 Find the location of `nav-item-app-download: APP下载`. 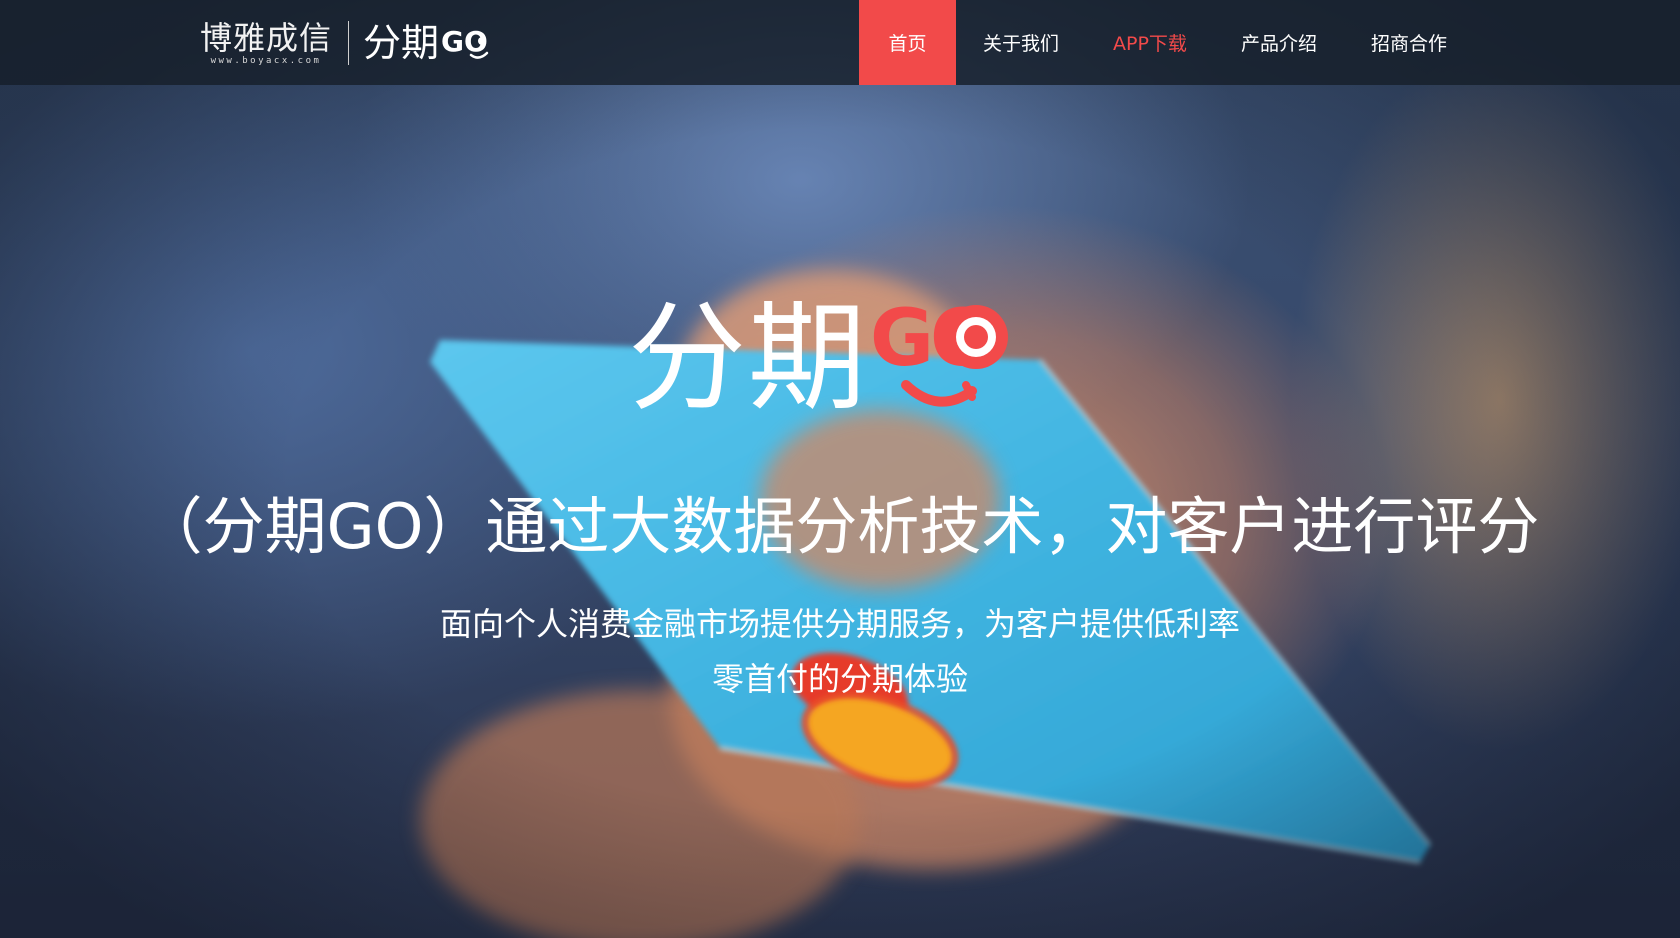

nav-item-app-download: APP下载 is located at coordinates (1150, 42).